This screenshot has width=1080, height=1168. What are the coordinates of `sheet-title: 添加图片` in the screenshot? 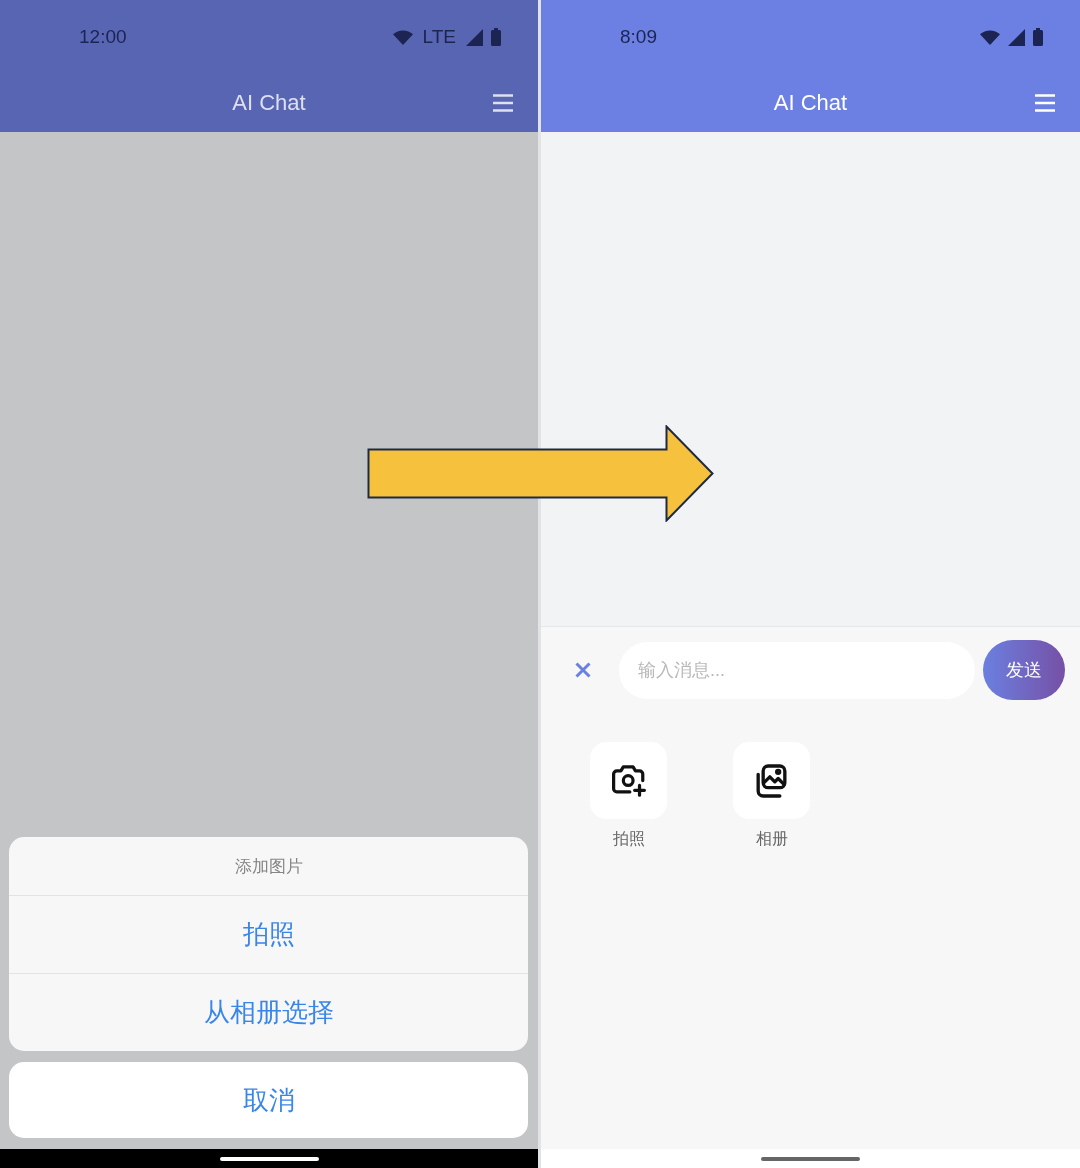 It's located at (268, 866).